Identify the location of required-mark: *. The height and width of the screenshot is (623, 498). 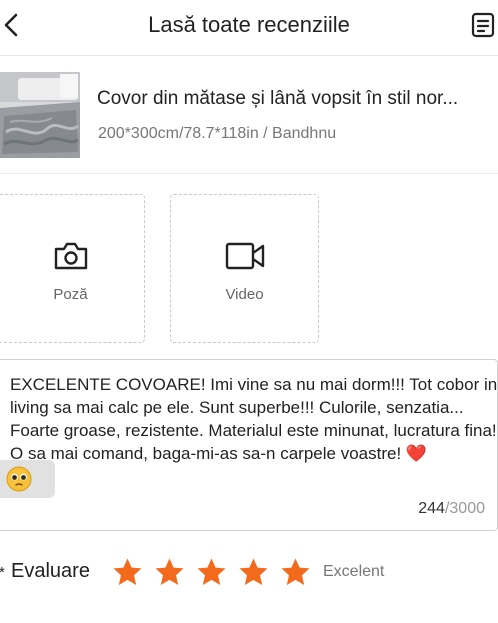
(2, 572).